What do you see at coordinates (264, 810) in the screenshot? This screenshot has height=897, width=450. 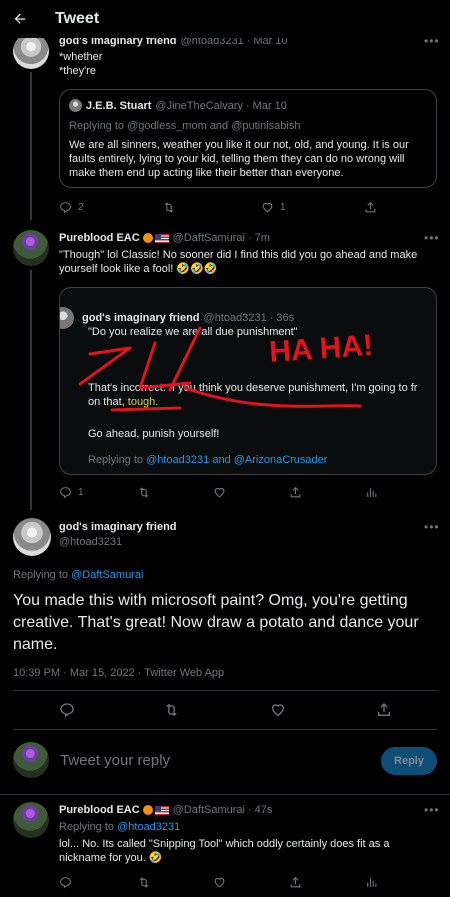 I see `timestamp: 47s` at bounding box center [264, 810].